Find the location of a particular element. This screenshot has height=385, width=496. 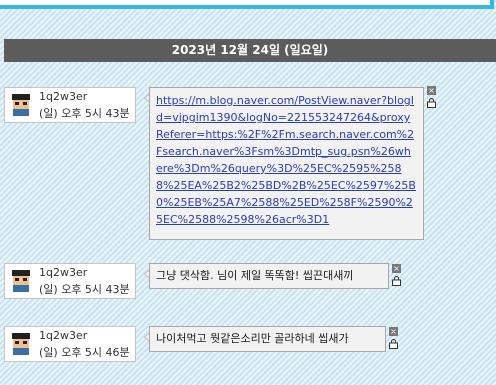

top-panel is located at coordinates (247, 4).